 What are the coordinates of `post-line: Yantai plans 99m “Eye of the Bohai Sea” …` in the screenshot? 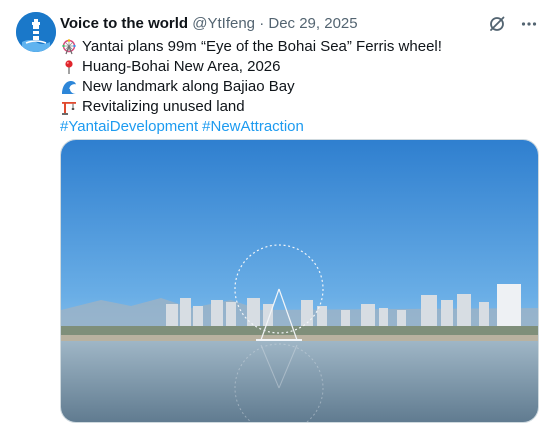 It's located at (295, 47).